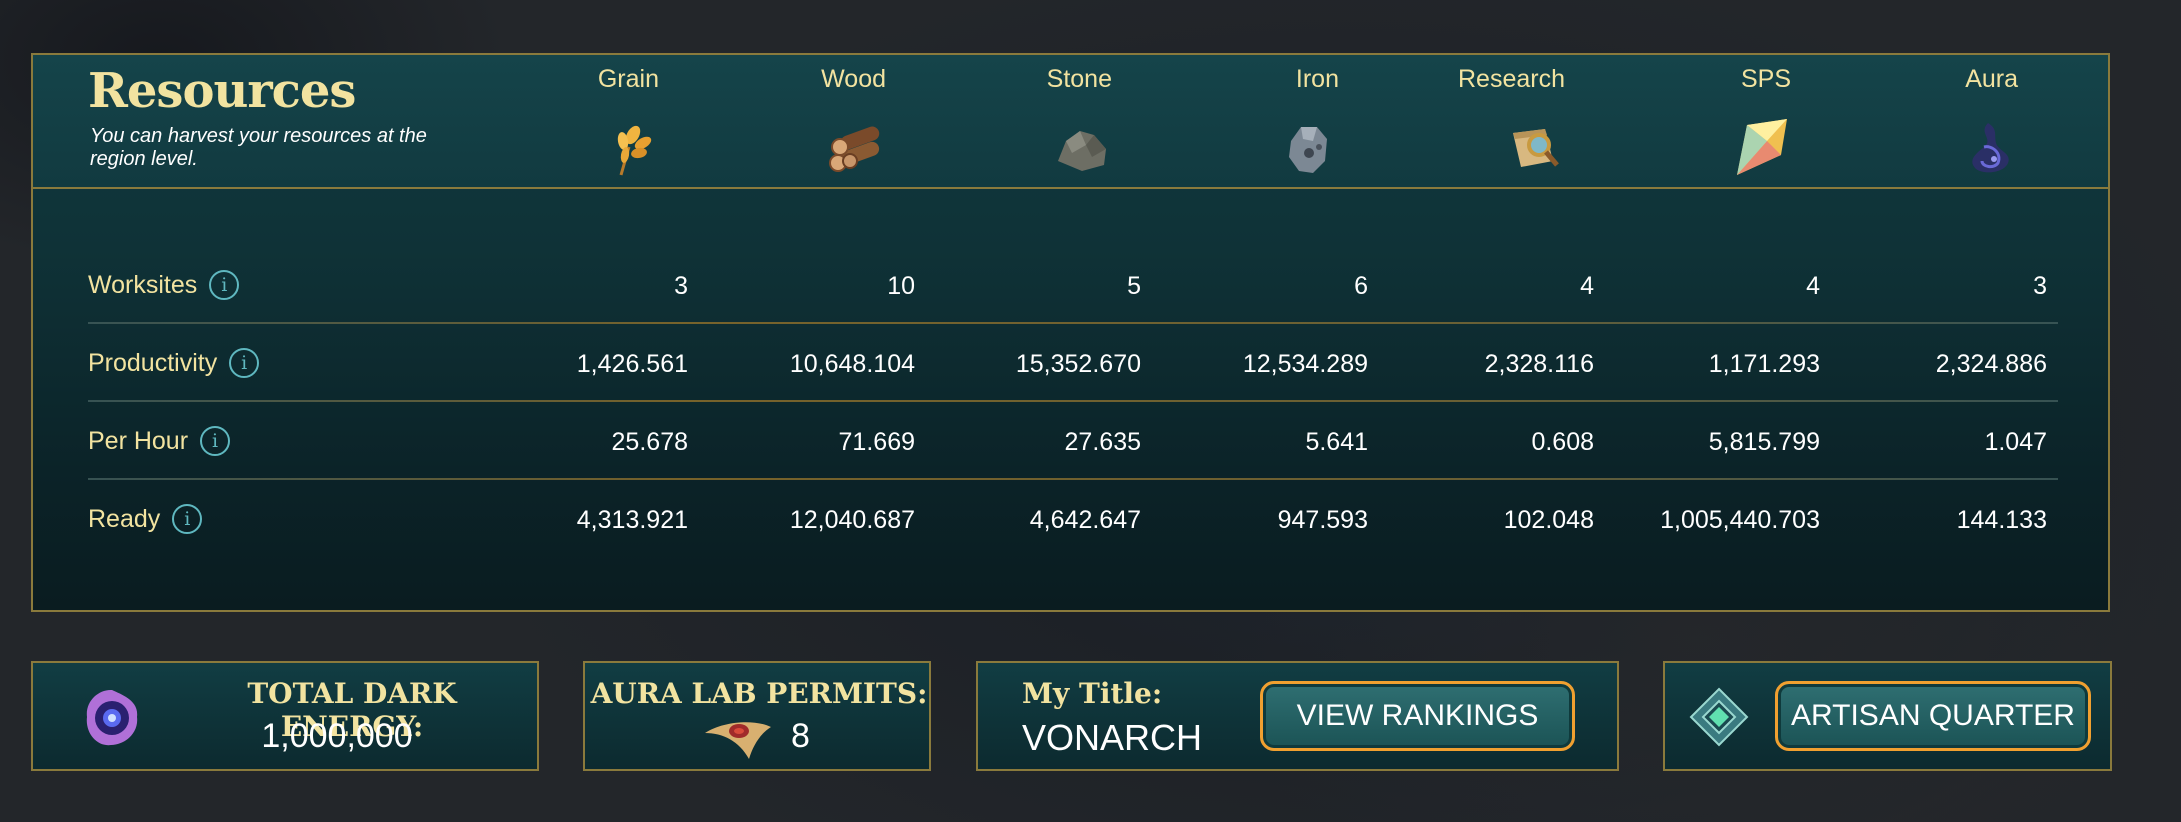 The height and width of the screenshot is (822, 2181). I want to click on row-label: Worksites i, so click(164, 285).